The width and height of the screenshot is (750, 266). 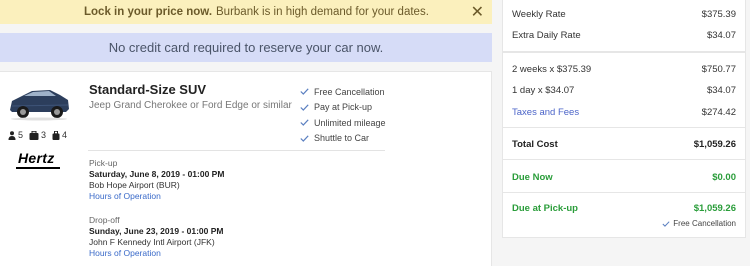 I want to click on extra-daily-rate-value: $34.07, so click(x=721, y=35).